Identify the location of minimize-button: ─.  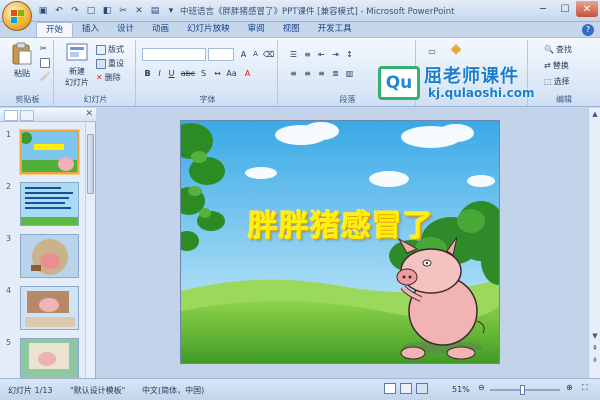
(543, 9).